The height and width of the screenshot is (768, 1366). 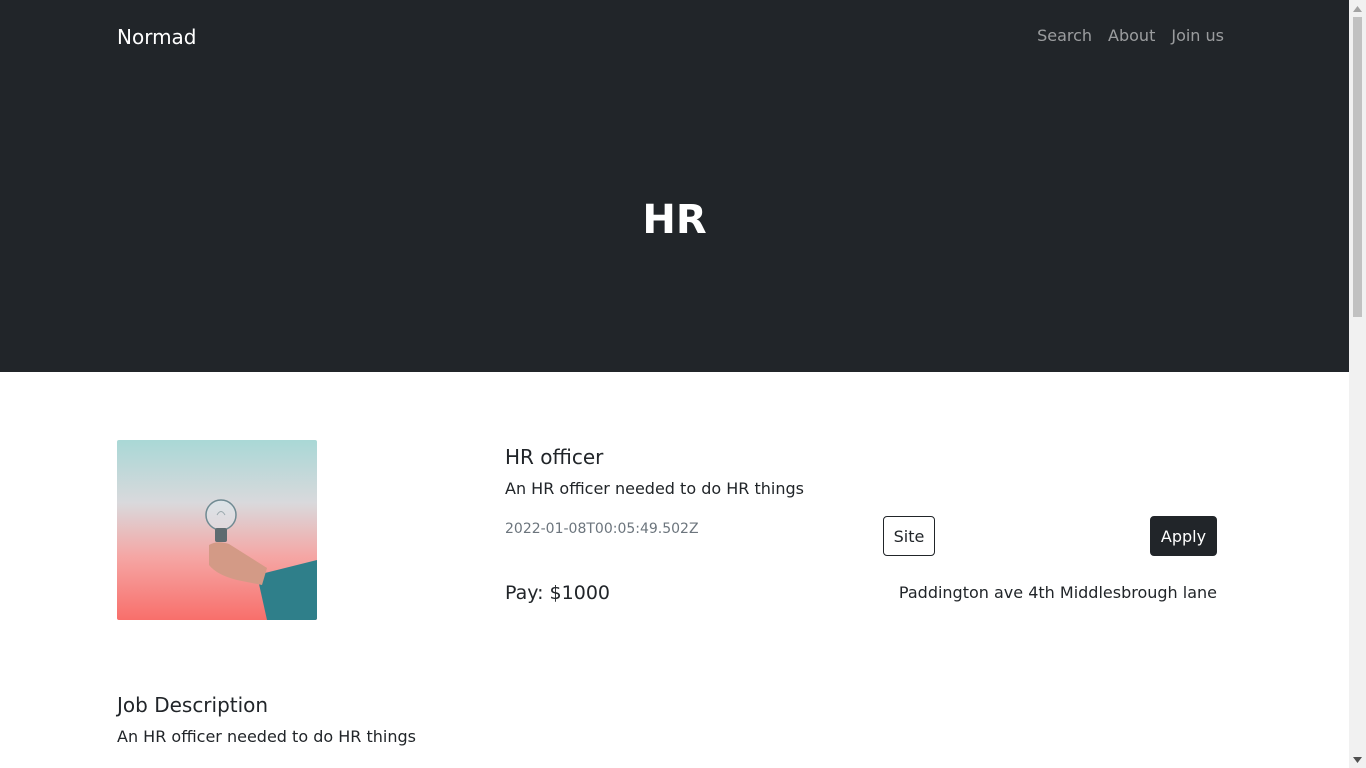 I want to click on nav-link-about: About, so click(x=1131, y=36).